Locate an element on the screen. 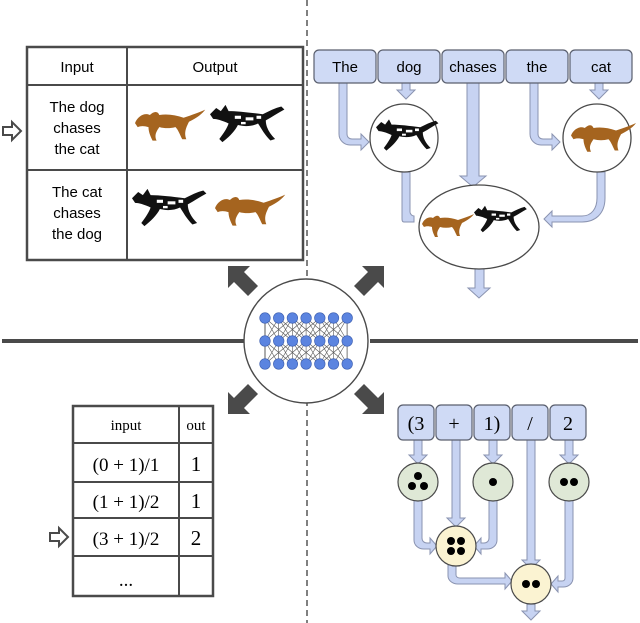 Image resolution: width=640 pixels, height=623 pixels. row2-input-line1: The cat is located at coordinates (77, 192).